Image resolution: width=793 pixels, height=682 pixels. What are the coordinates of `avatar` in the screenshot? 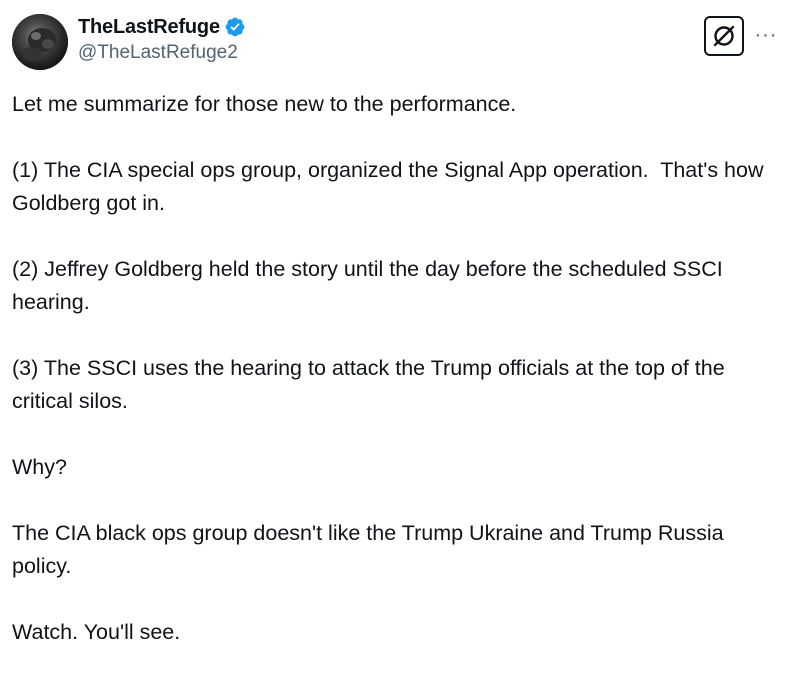 It's located at (40, 42).